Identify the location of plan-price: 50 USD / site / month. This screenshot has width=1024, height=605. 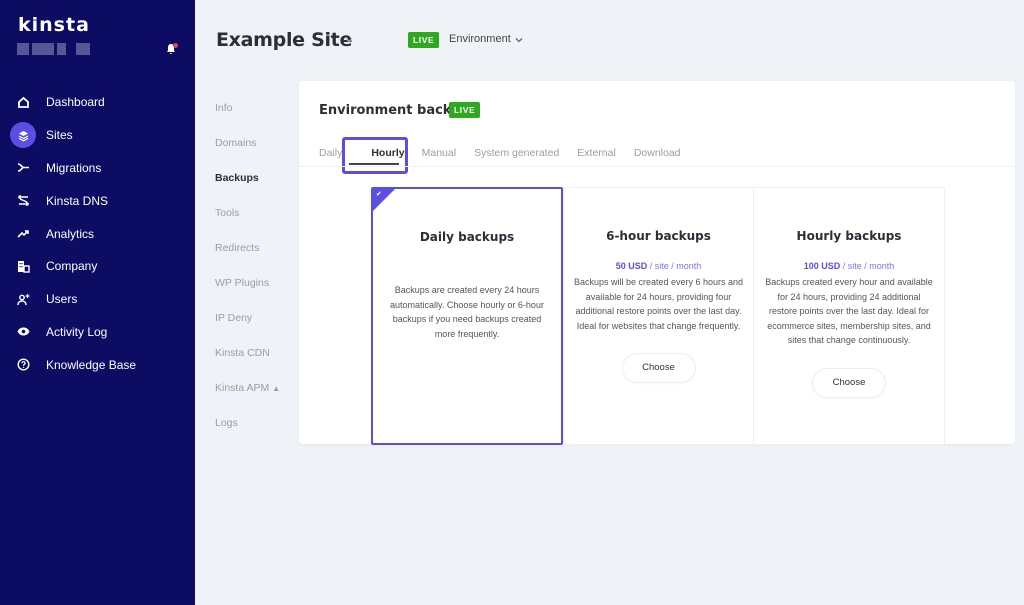
(658, 266).